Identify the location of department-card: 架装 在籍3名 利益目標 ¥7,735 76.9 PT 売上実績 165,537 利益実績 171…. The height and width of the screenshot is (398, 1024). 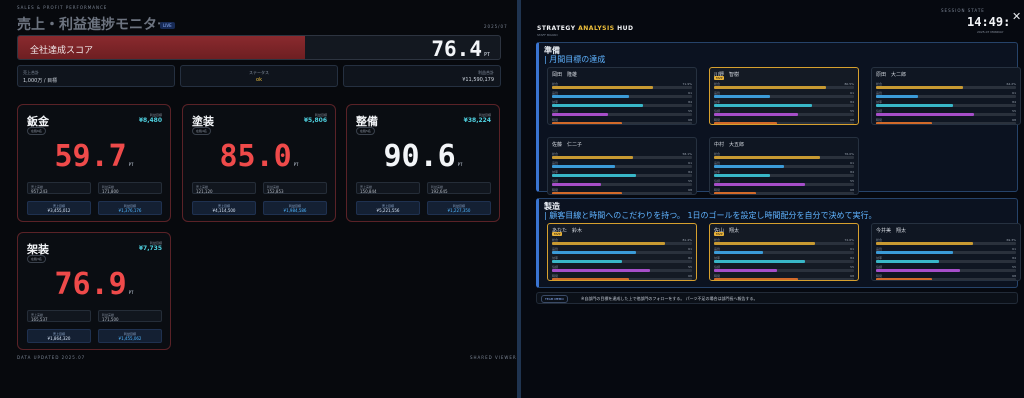
(94, 291).